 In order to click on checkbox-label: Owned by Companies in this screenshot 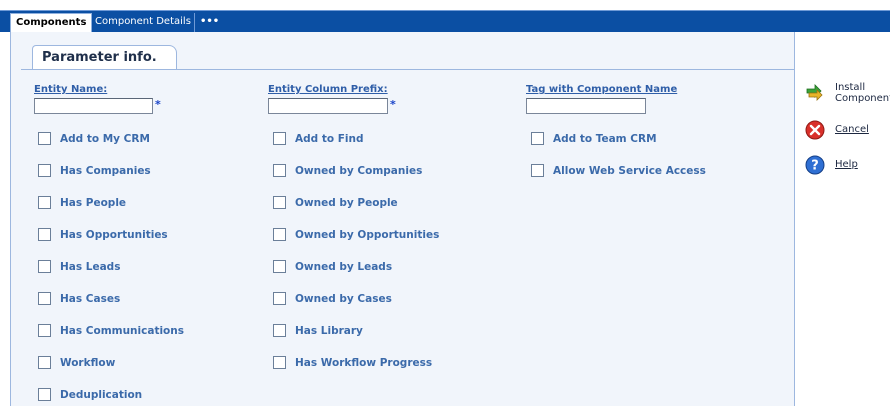, I will do `click(359, 170)`.